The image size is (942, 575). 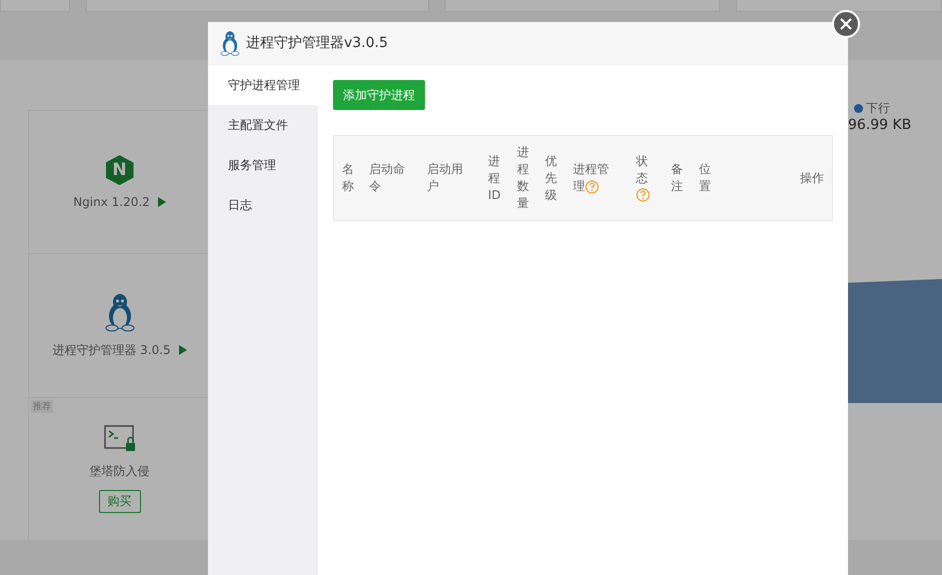 What do you see at coordinates (445, 178) in the screenshot?
I see `column-header: 启动用户` at bounding box center [445, 178].